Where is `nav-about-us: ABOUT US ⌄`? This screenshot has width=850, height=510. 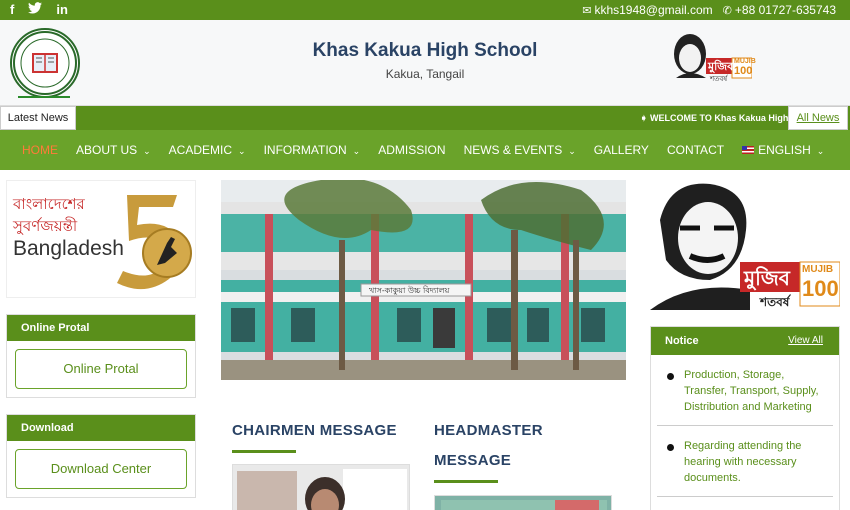 nav-about-us: ABOUT US ⌄ is located at coordinates (113, 150).